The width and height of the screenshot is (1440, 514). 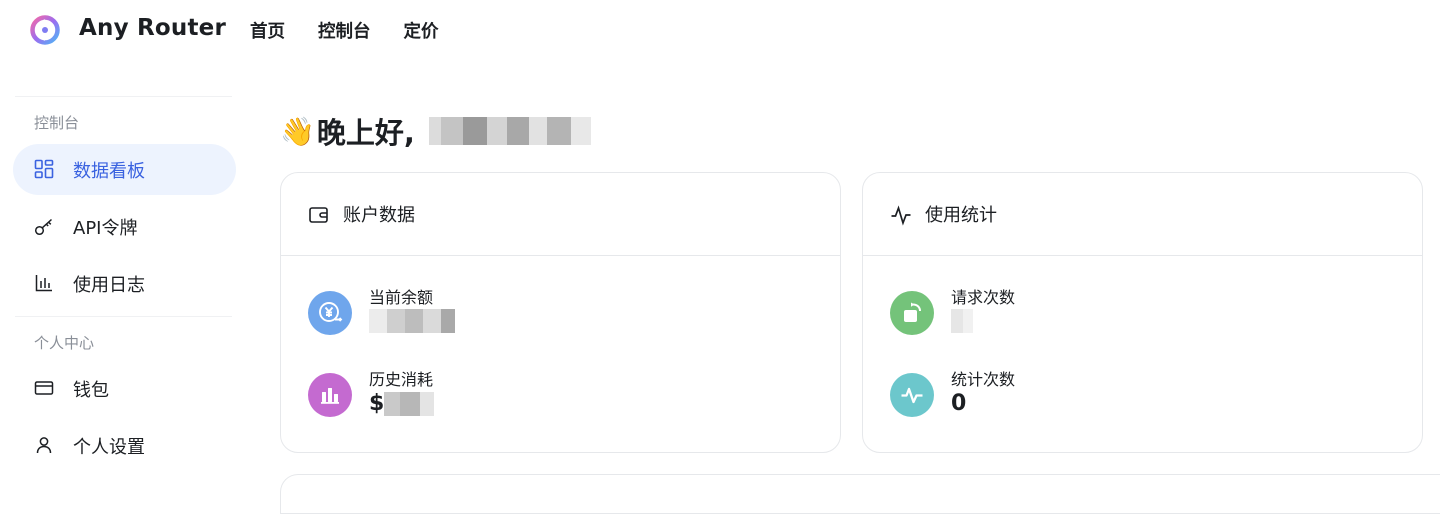 What do you see at coordinates (267, 30) in the screenshot?
I see `nav-home: 首页` at bounding box center [267, 30].